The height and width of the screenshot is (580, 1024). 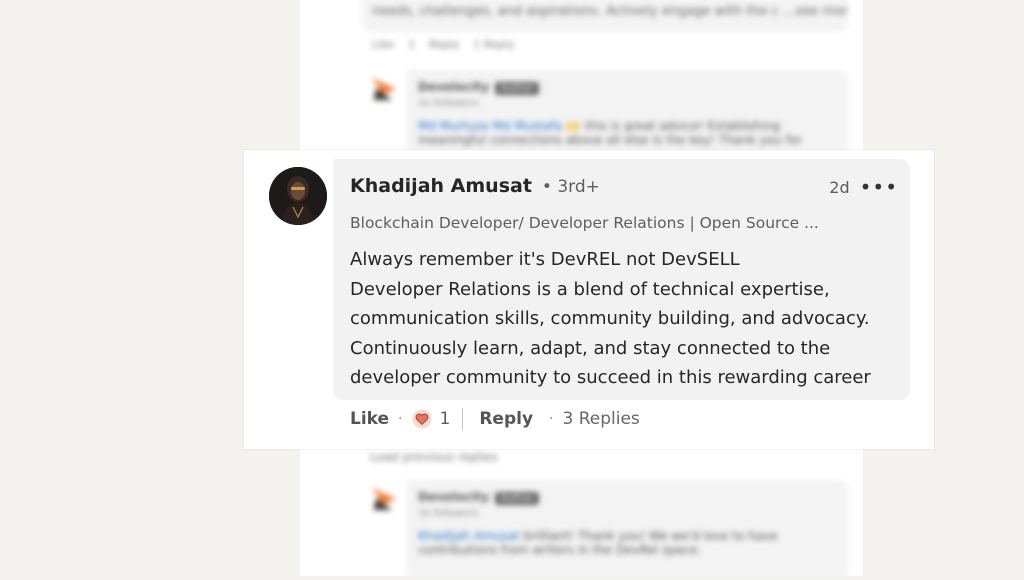 I want to click on bg-mention-link: Md Murtuza Md Mustafa, so click(x=490, y=126).